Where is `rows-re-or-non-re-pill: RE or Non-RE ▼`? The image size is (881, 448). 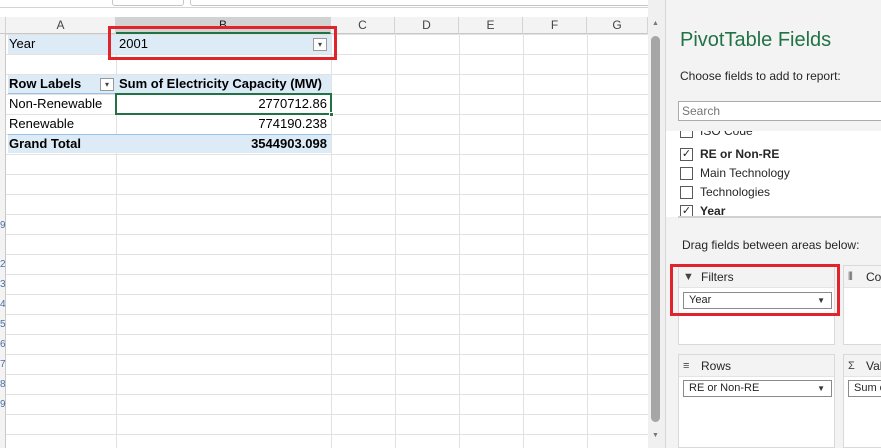
rows-re-or-non-re-pill: RE or Non-RE ▼ is located at coordinates (757, 388).